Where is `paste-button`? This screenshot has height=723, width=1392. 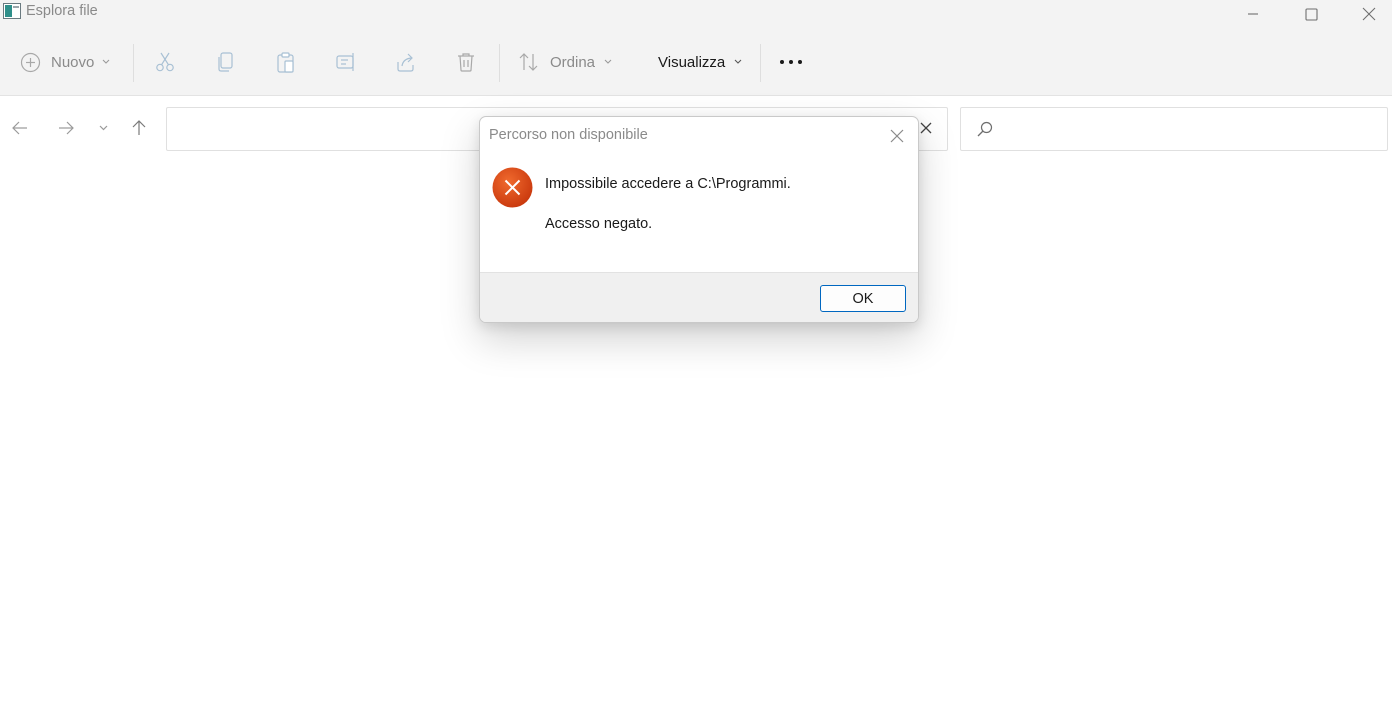
paste-button is located at coordinates (286, 62).